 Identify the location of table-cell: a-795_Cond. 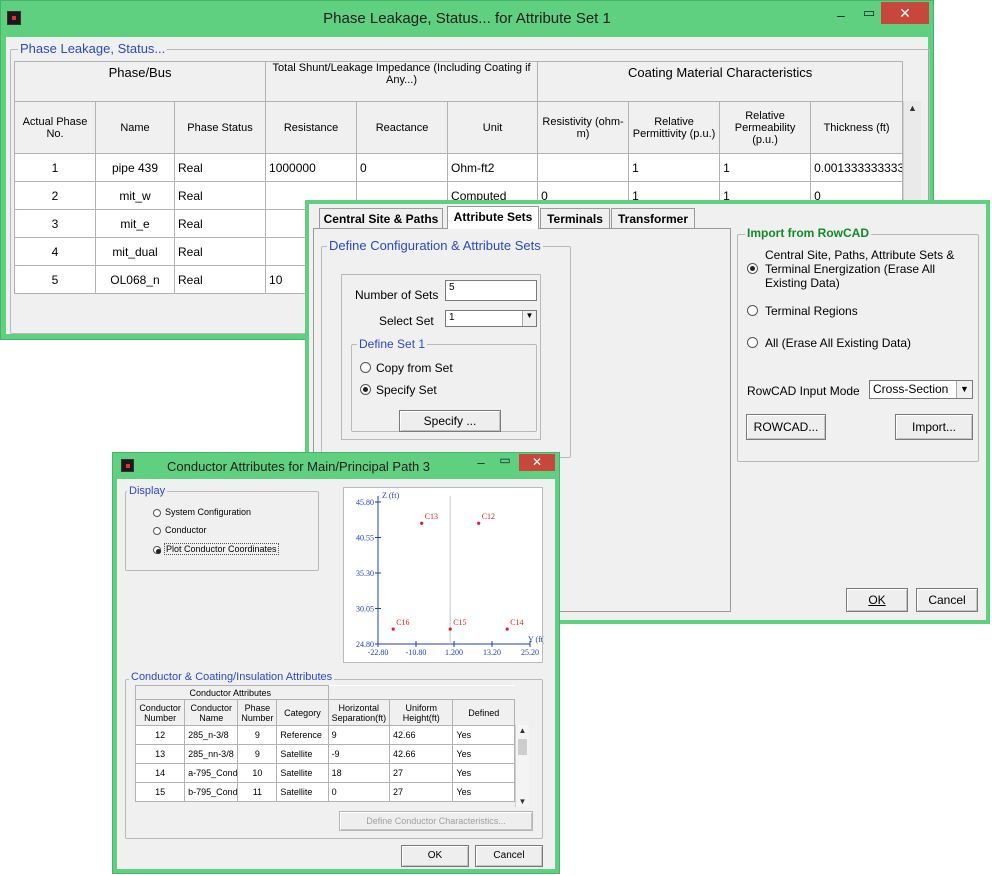
(211, 773).